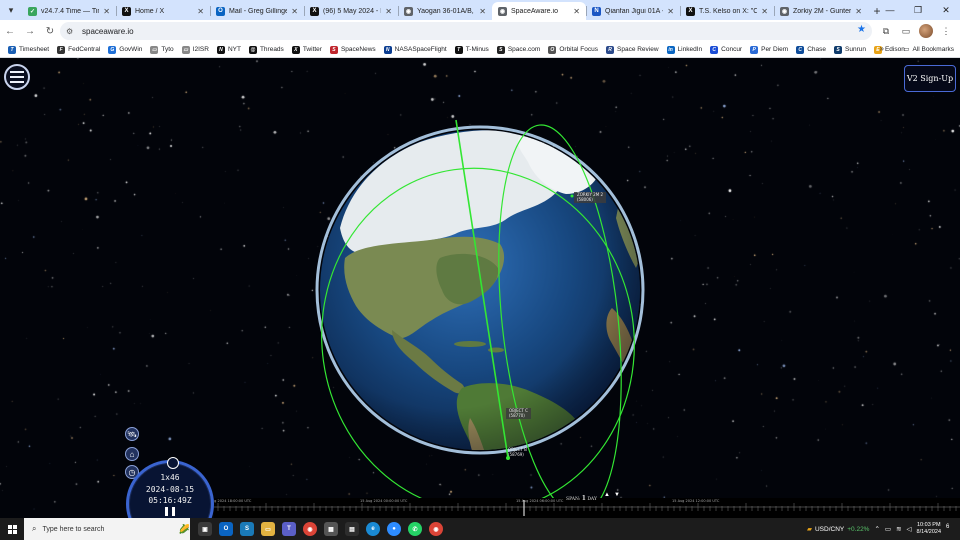 The image size is (960, 540). What do you see at coordinates (61, 49) in the screenshot?
I see `bookmark-icon: F` at bounding box center [61, 49].